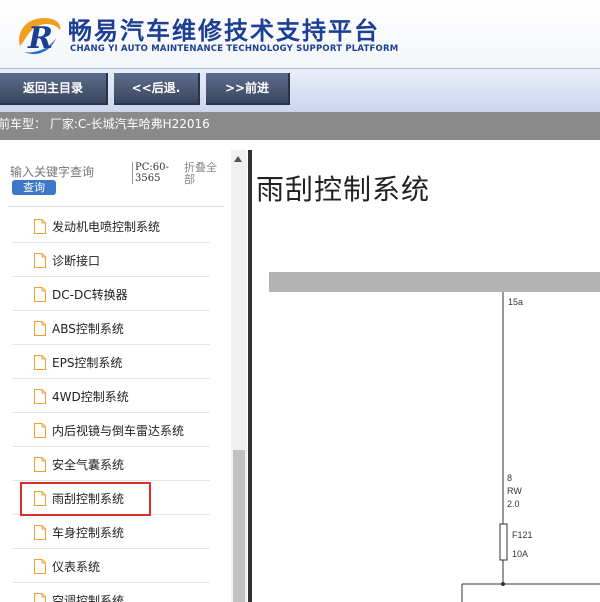 The width and height of the screenshot is (600, 602). I want to click on tree-item-label: 发动机电喷控制系统, so click(106, 227).